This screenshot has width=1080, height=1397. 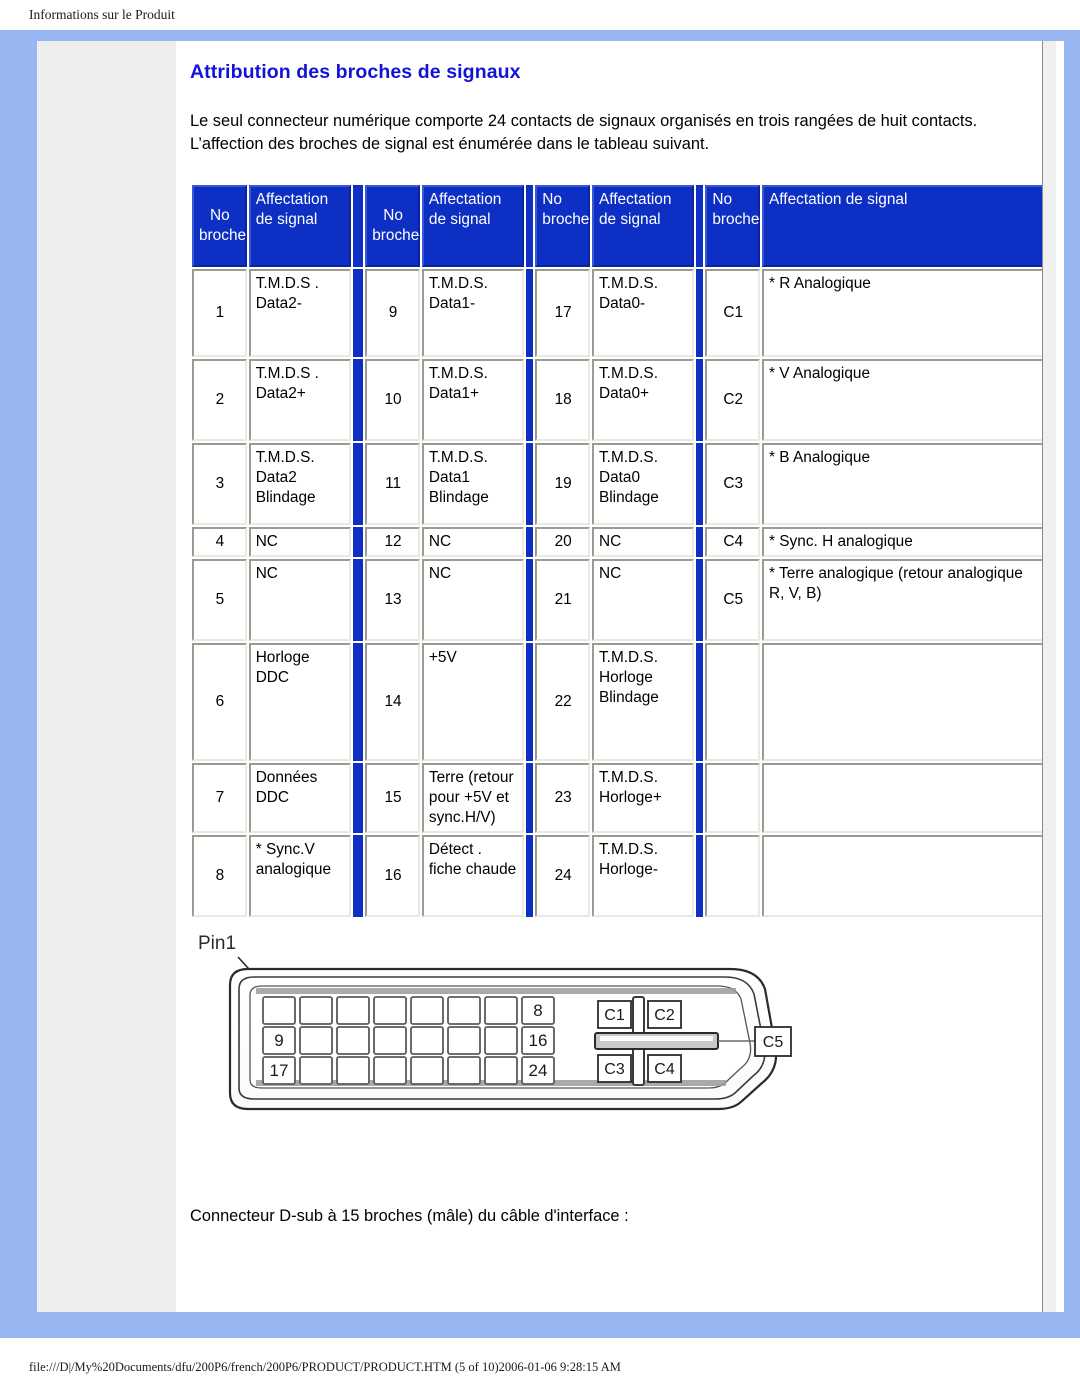 I want to click on pin-signal: T.M.D.S. Horloge Blindage, so click(x=642, y=701).